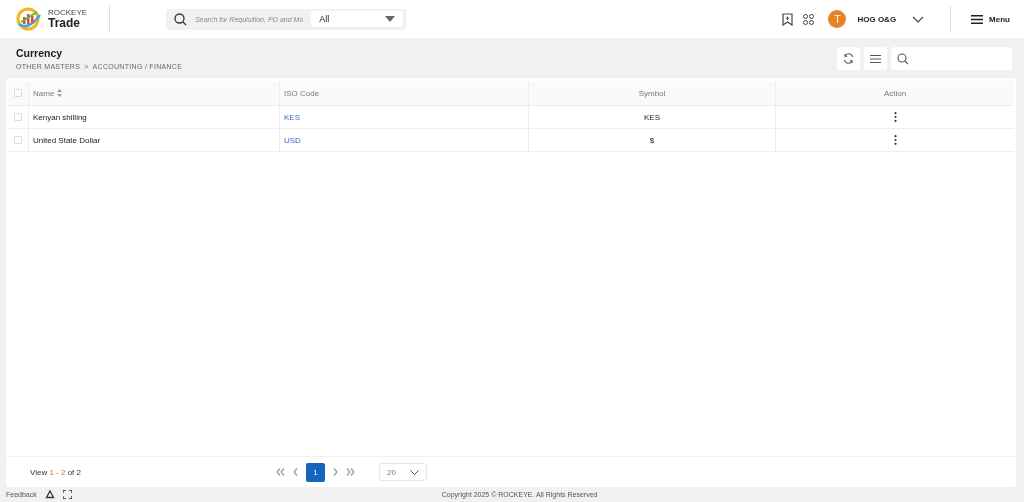  What do you see at coordinates (40, 53) in the screenshot?
I see `page-title: Currency` at bounding box center [40, 53].